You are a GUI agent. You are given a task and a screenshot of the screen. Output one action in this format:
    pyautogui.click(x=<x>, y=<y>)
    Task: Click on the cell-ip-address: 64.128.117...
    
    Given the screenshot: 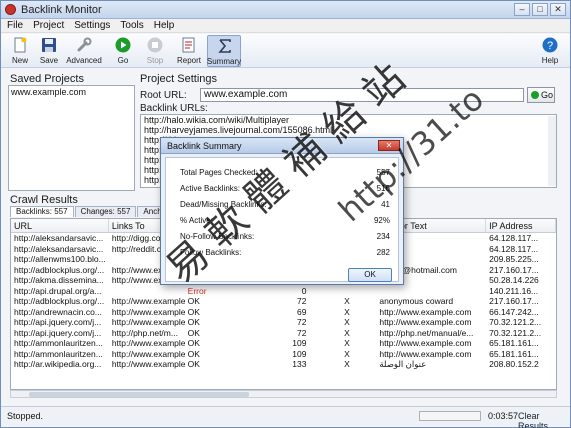 What is the action you would take?
    pyautogui.click(x=514, y=248)
    